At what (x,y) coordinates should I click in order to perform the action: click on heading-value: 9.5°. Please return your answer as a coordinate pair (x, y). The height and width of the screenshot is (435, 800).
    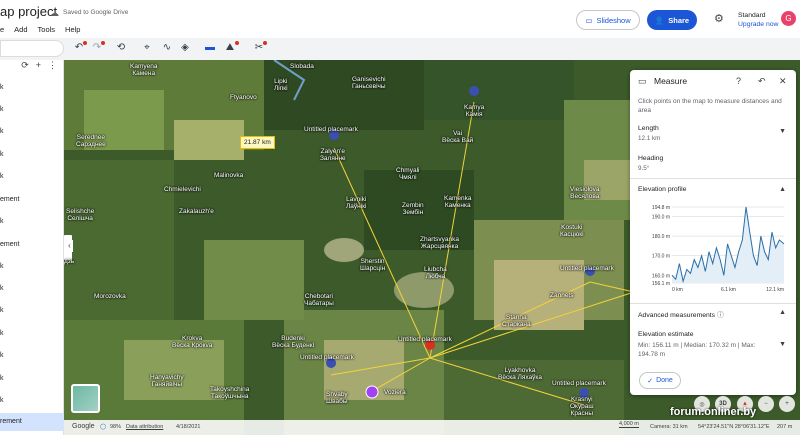
    Looking at the image, I should click on (644, 168).